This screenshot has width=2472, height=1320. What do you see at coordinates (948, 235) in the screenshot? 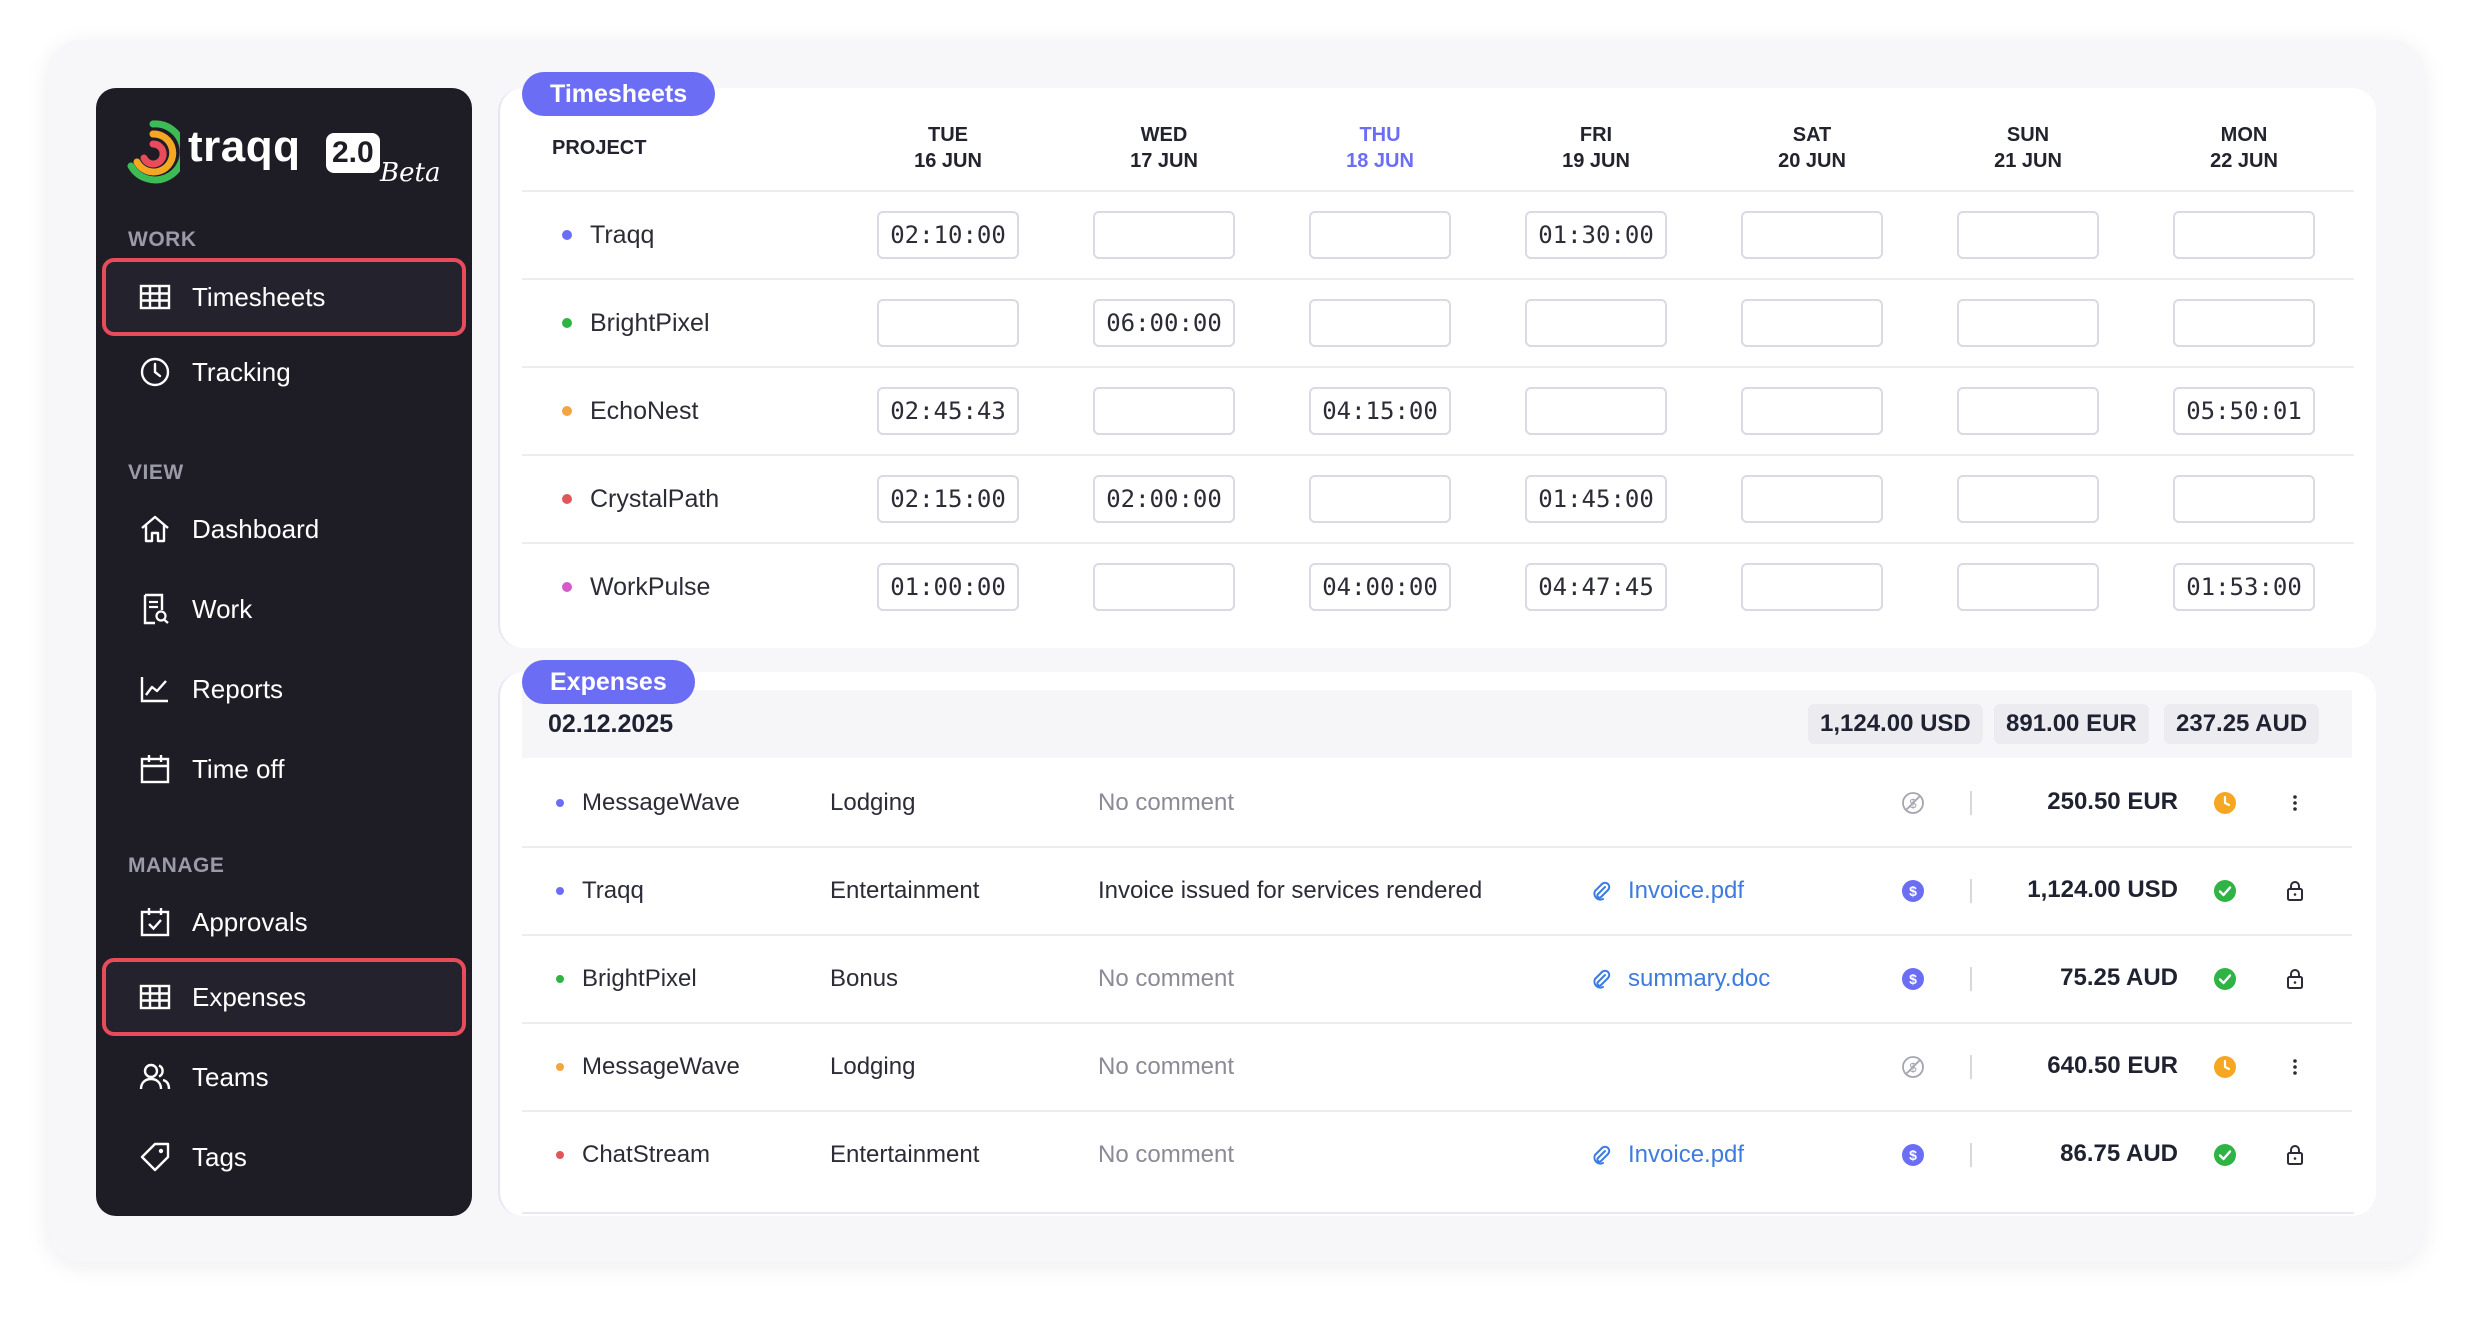
I see `time-input-tue: 02:10:00` at bounding box center [948, 235].